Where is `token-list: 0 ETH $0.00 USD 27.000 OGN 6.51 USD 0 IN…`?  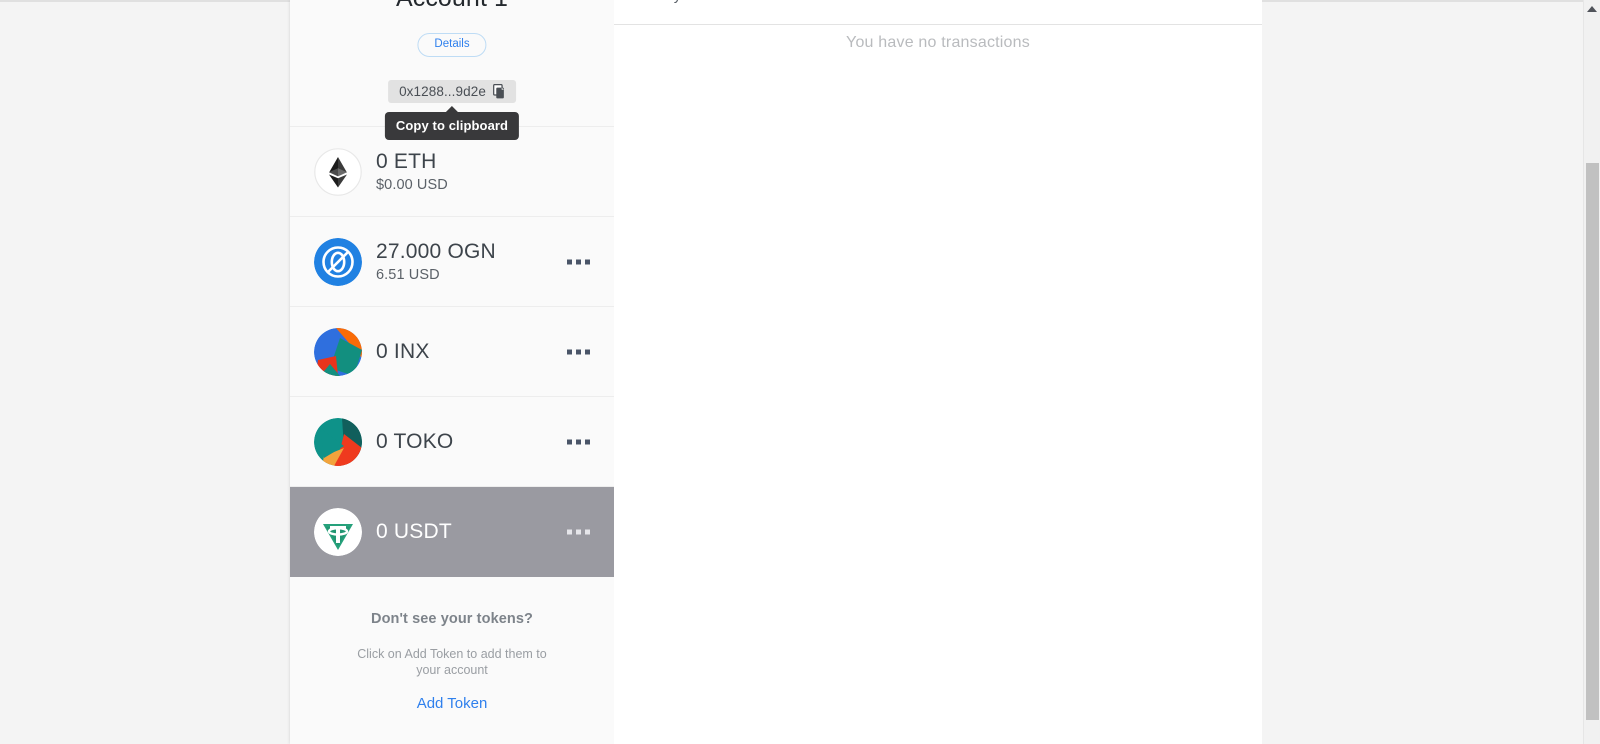
token-list: 0 ETH $0.00 USD 27.000 OGN 6.51 USD 0 IN… is located at coordinates (452, 352).